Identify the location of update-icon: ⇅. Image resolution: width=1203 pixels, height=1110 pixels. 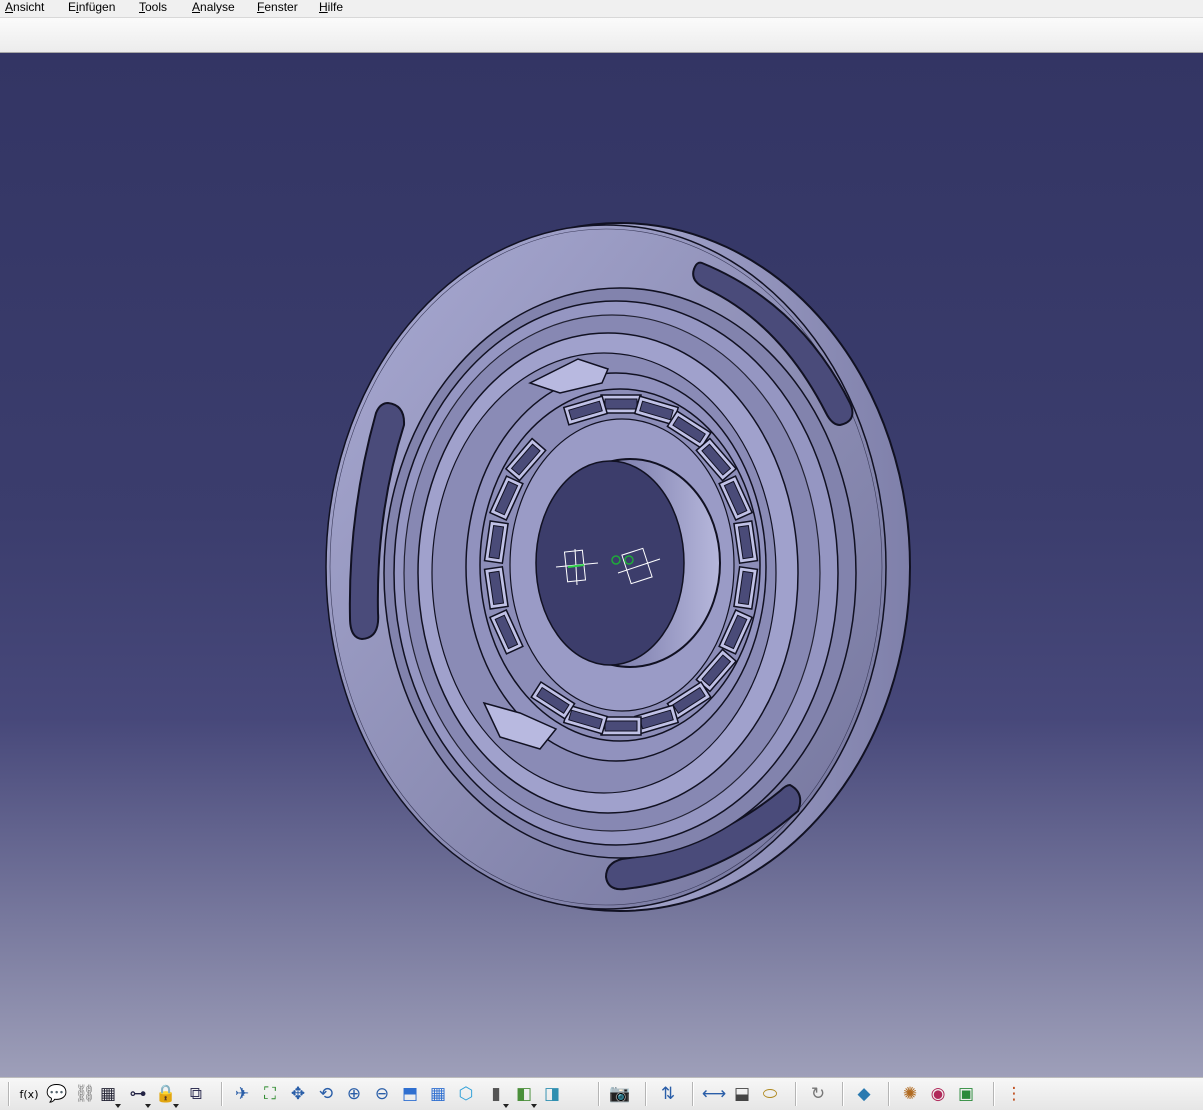
(668, 1094).